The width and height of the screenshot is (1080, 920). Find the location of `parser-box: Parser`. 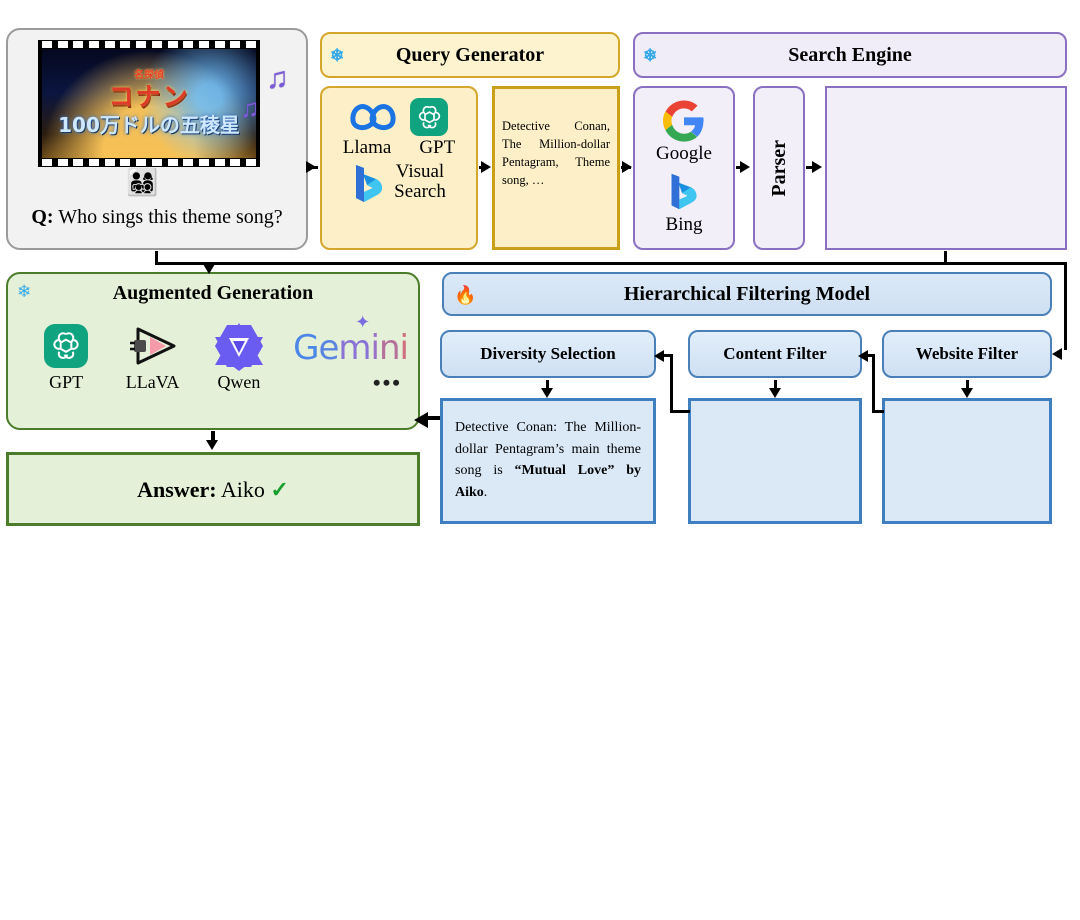

parser-box: Parser is located at coordinates (779, 168).